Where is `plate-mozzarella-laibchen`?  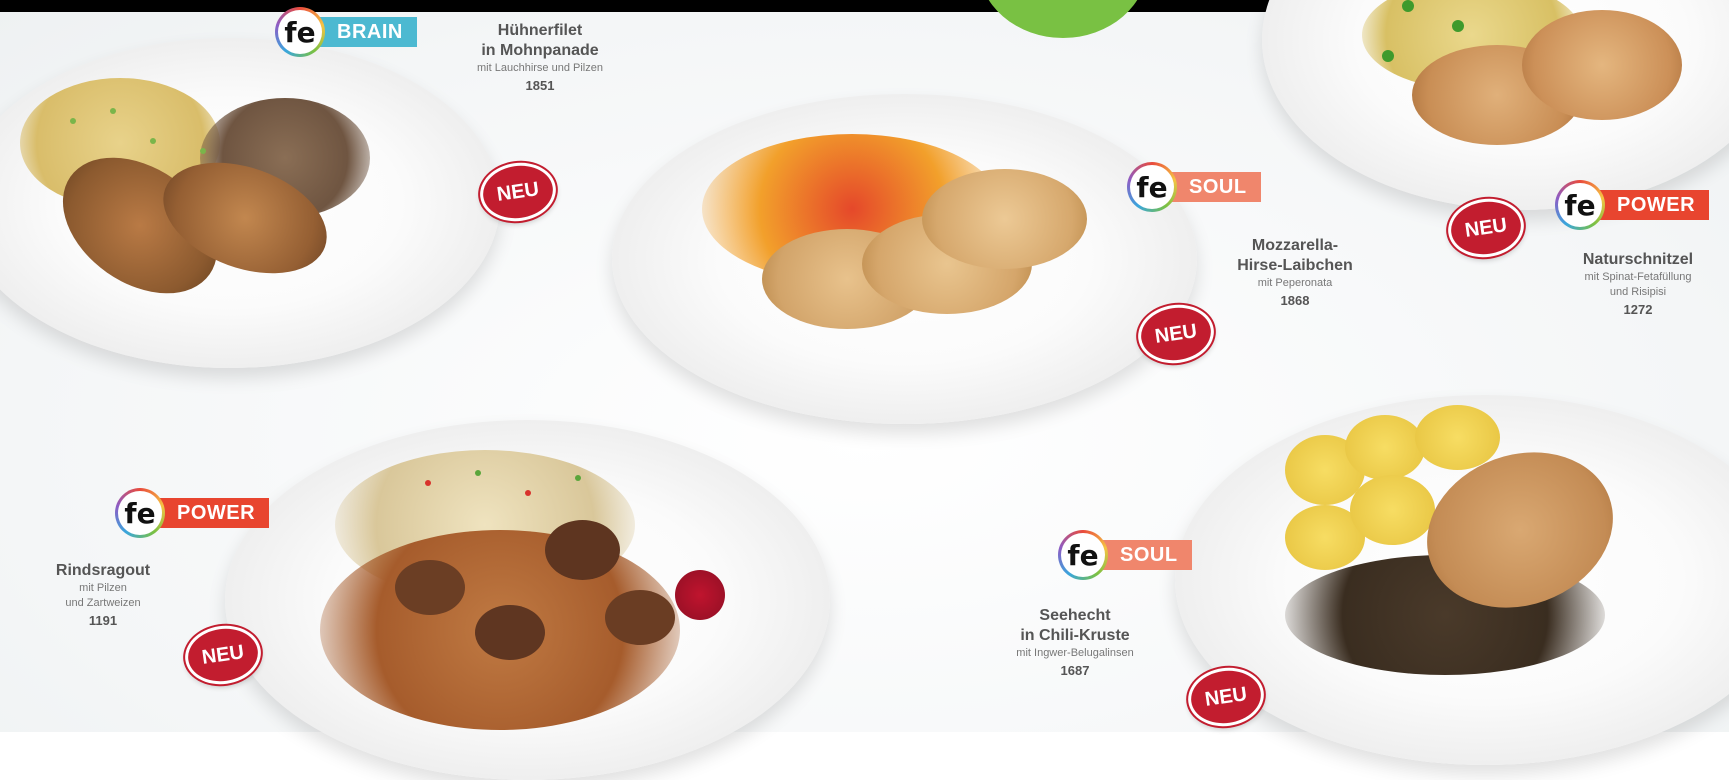 plate-mozzarella-laibchen is located at coordinates (904, 259).